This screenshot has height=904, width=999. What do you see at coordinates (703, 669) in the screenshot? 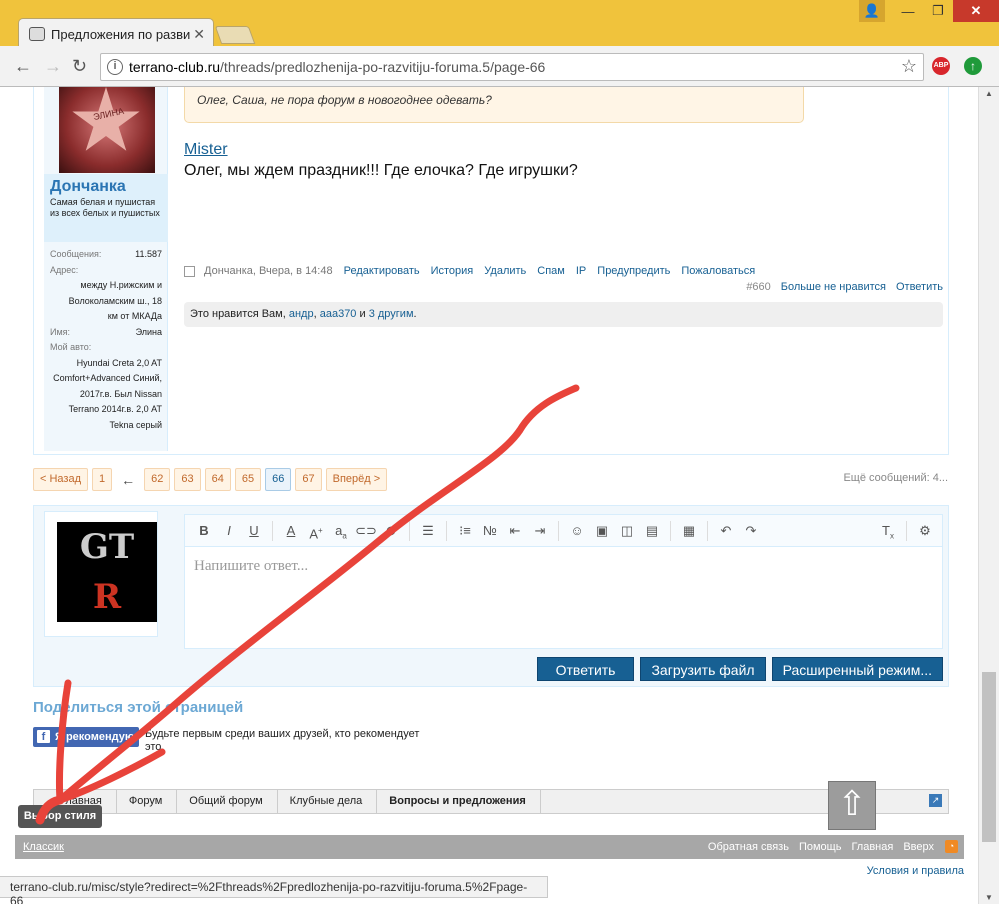
I see `upload-file-button: Загрузить файл` at bounding box center [703, 669].